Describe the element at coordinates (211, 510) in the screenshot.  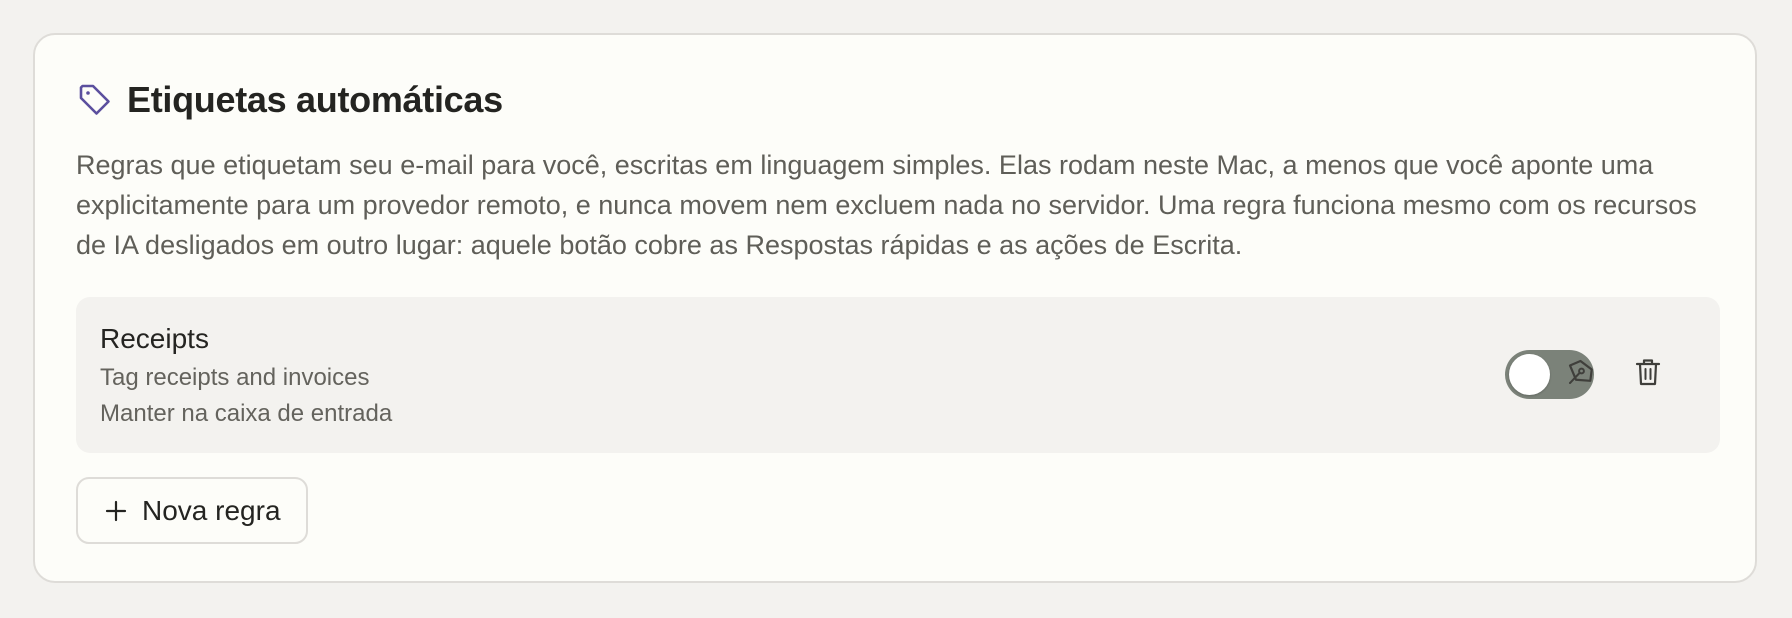
I see `new-rule-label: Nova regra` at that location.